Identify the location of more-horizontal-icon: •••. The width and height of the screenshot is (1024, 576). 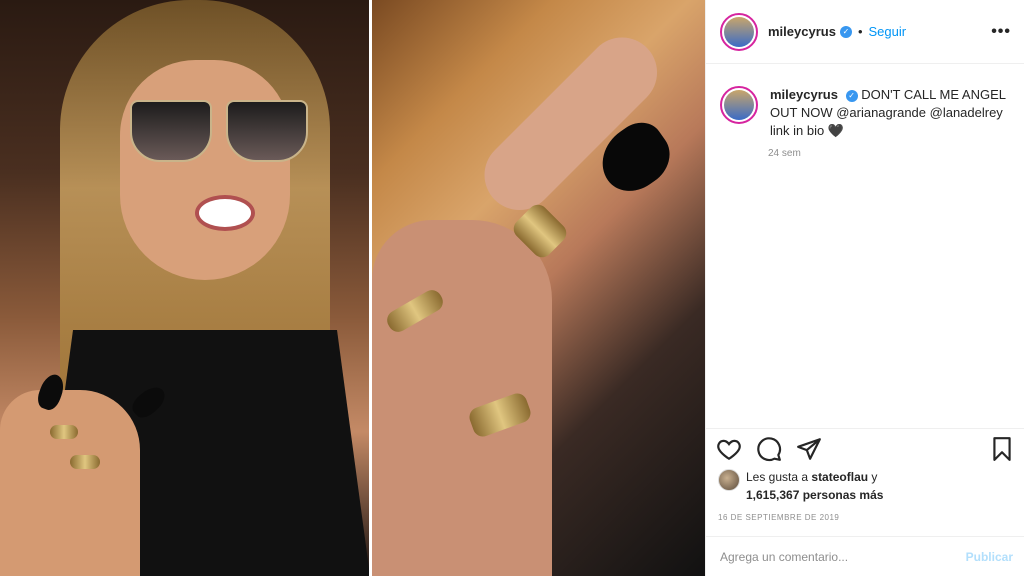
(1001, 32).